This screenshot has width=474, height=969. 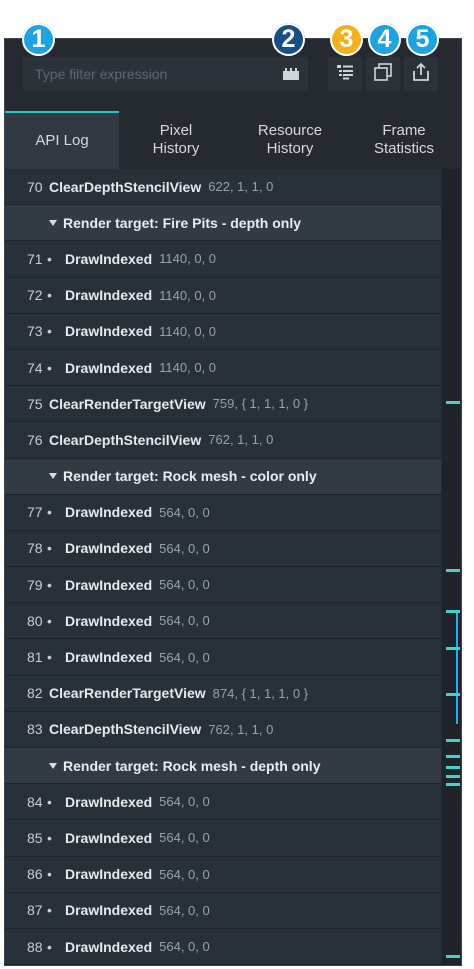 I want to click on render-target-group-row: Render target: Rock mesh - color only, so click(x=222, y=476).